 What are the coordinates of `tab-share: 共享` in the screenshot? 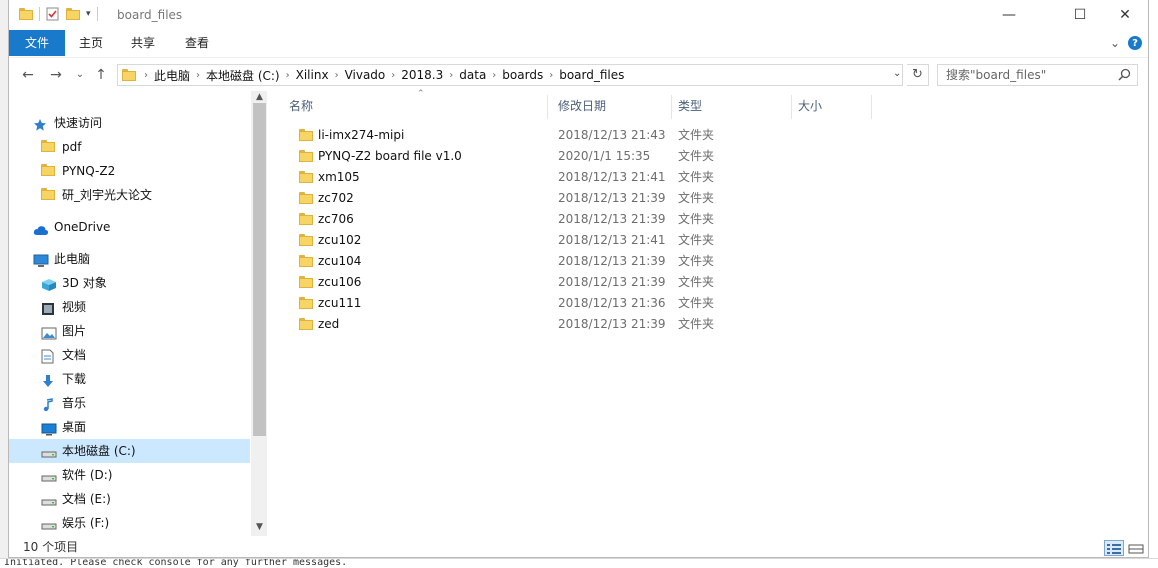 It's located at (143, 43).